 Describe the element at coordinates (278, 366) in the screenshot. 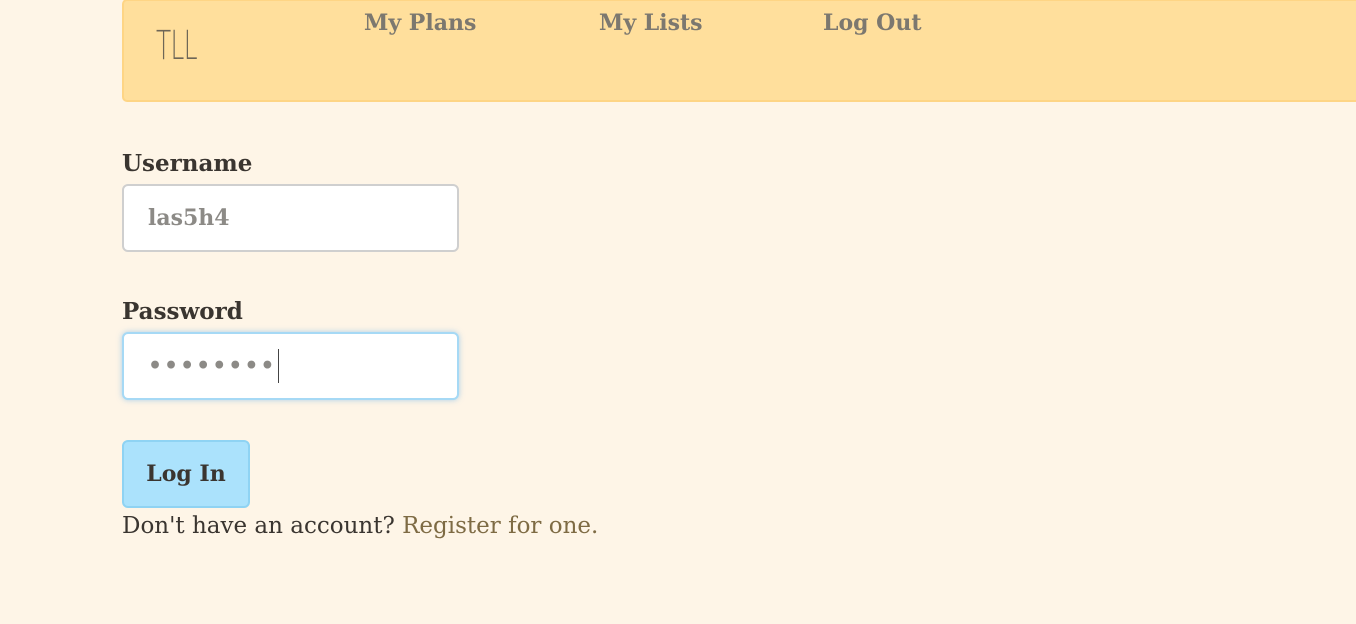

I see `text-caret` at that location.